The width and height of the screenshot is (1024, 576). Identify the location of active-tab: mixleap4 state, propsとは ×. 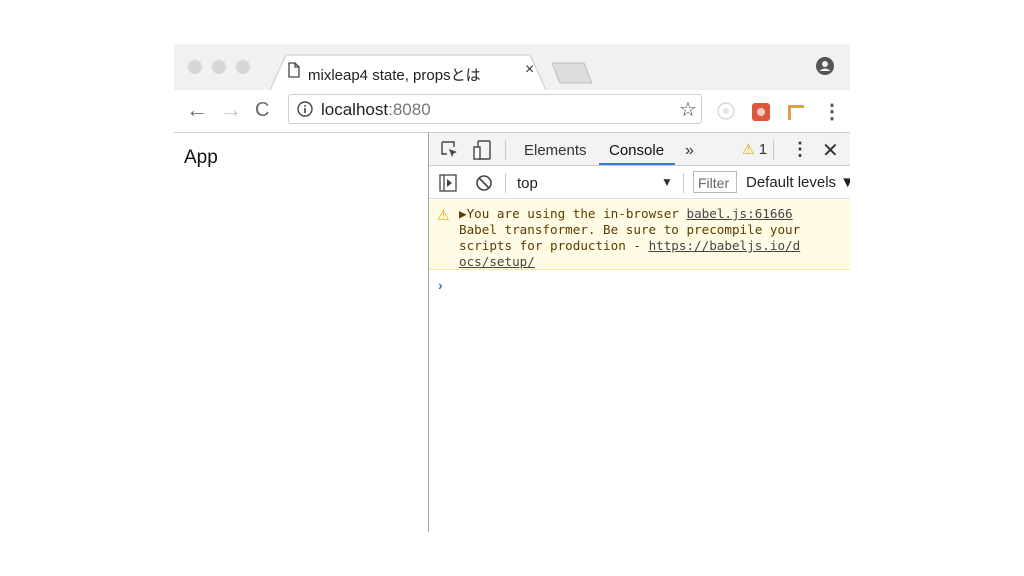
(408, 72).